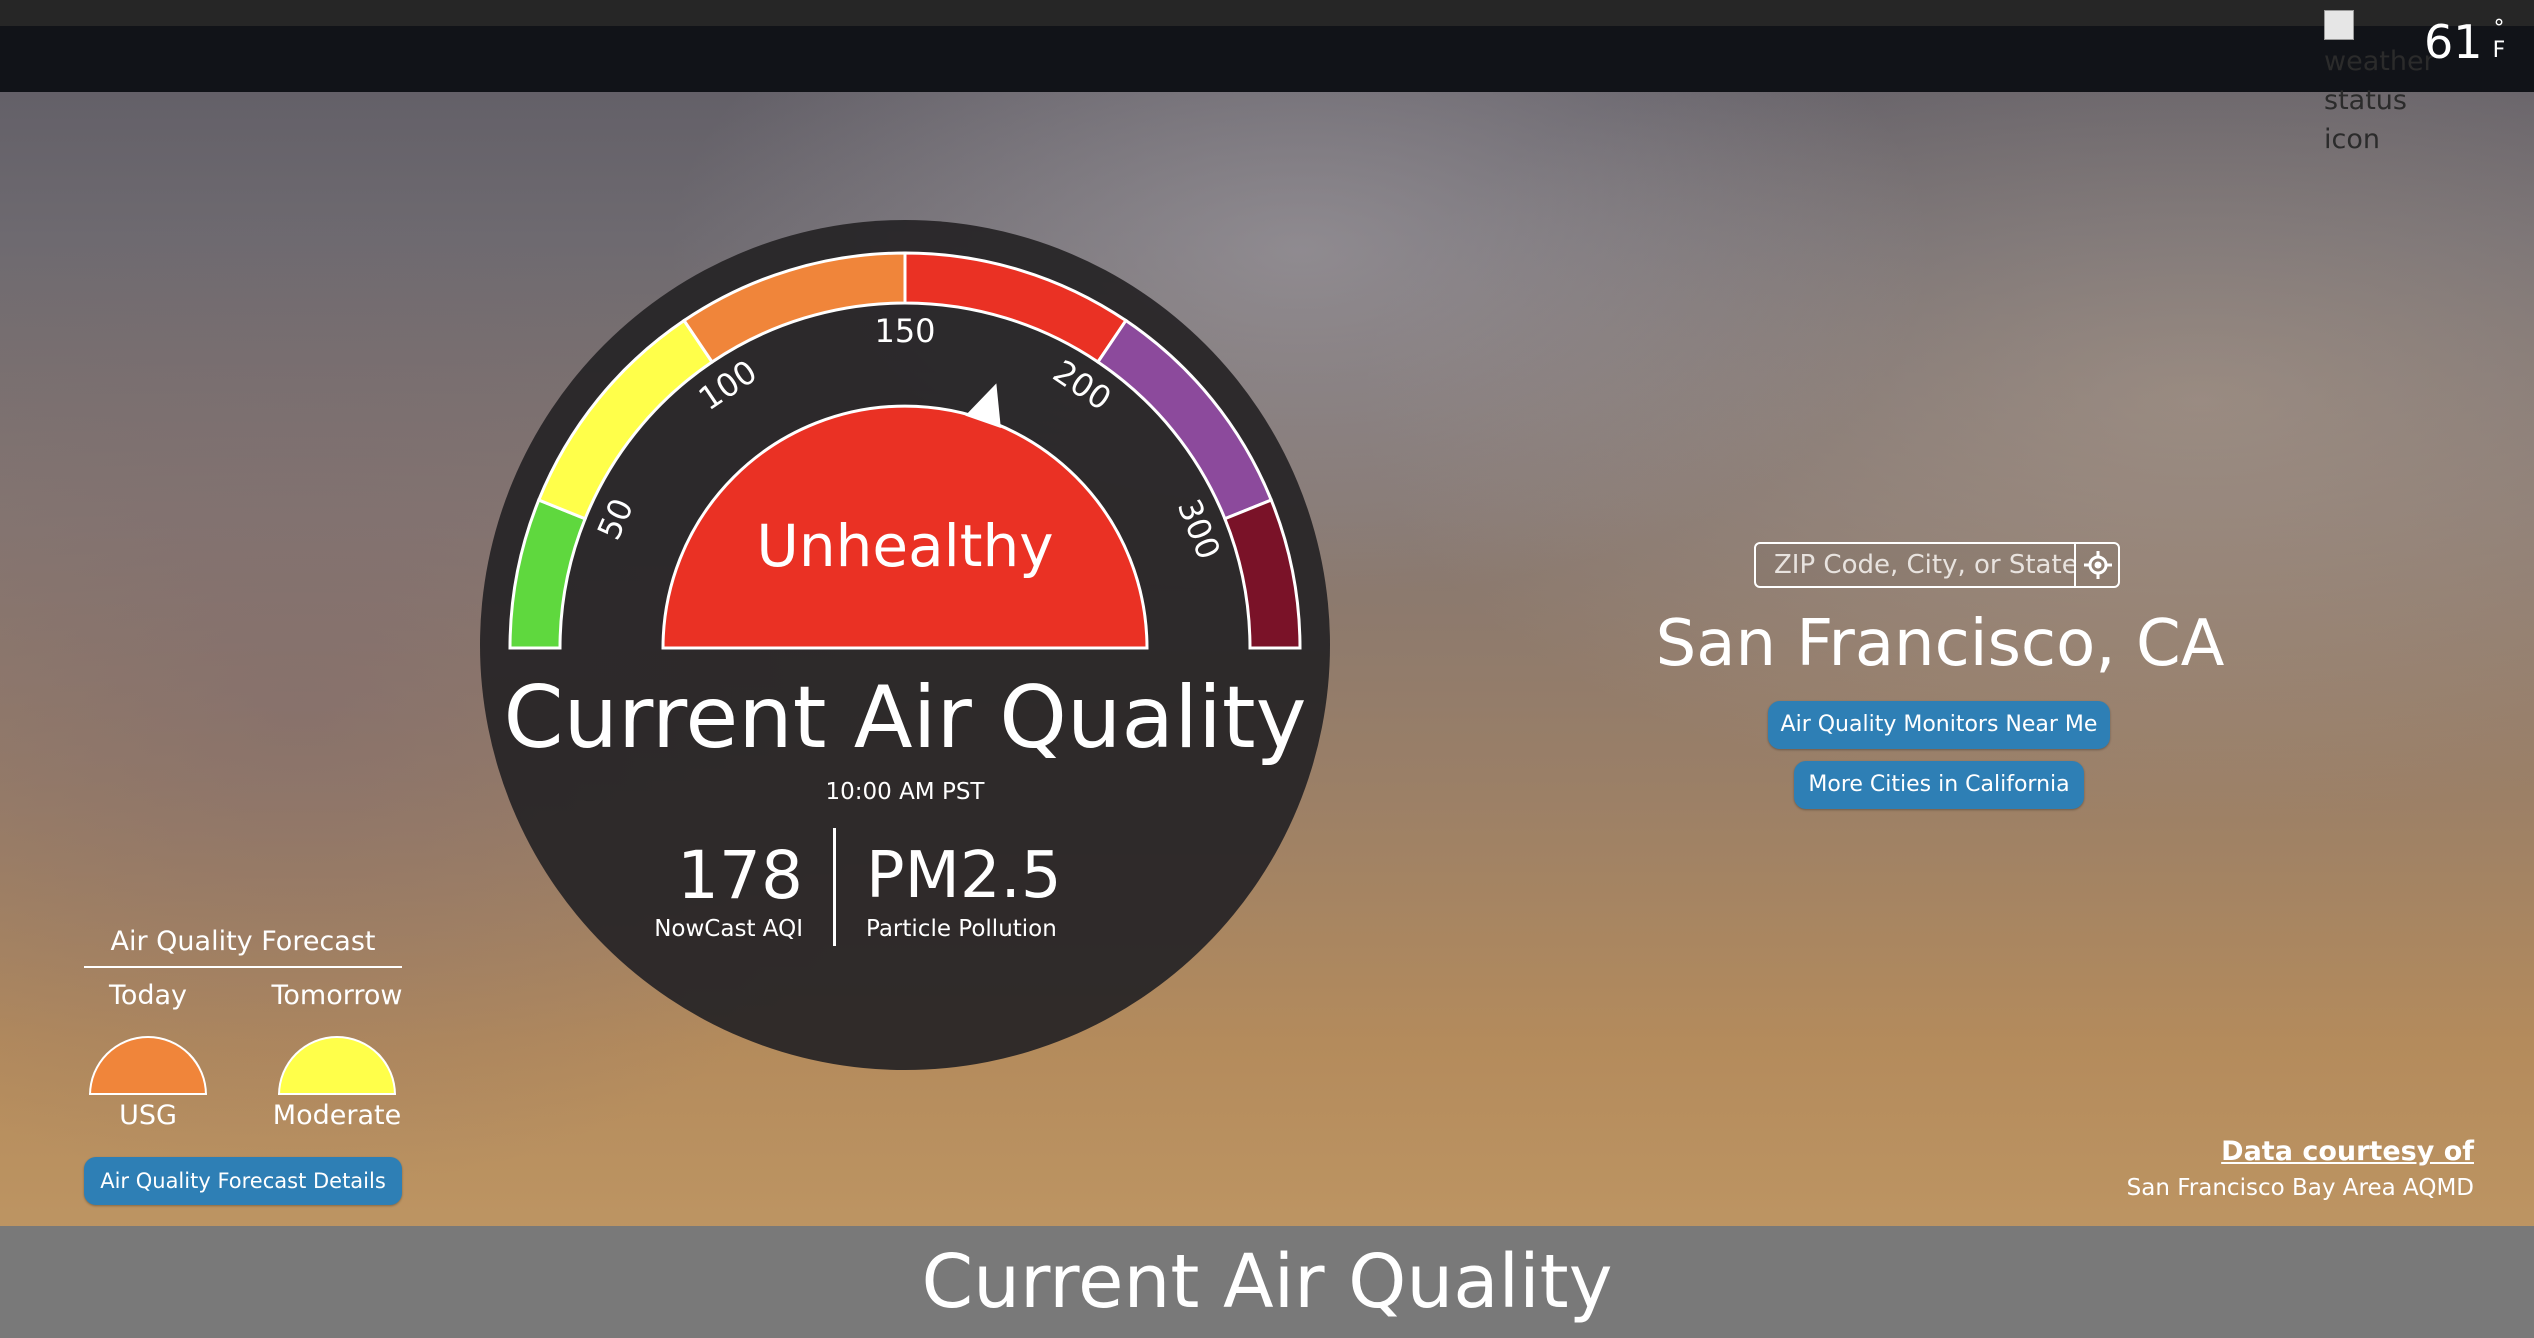  What do you see at coordinates (1939, 785) in the screenshot?
I see `more-cities-button: More Cities in California` at bounding box center [1939, 785].